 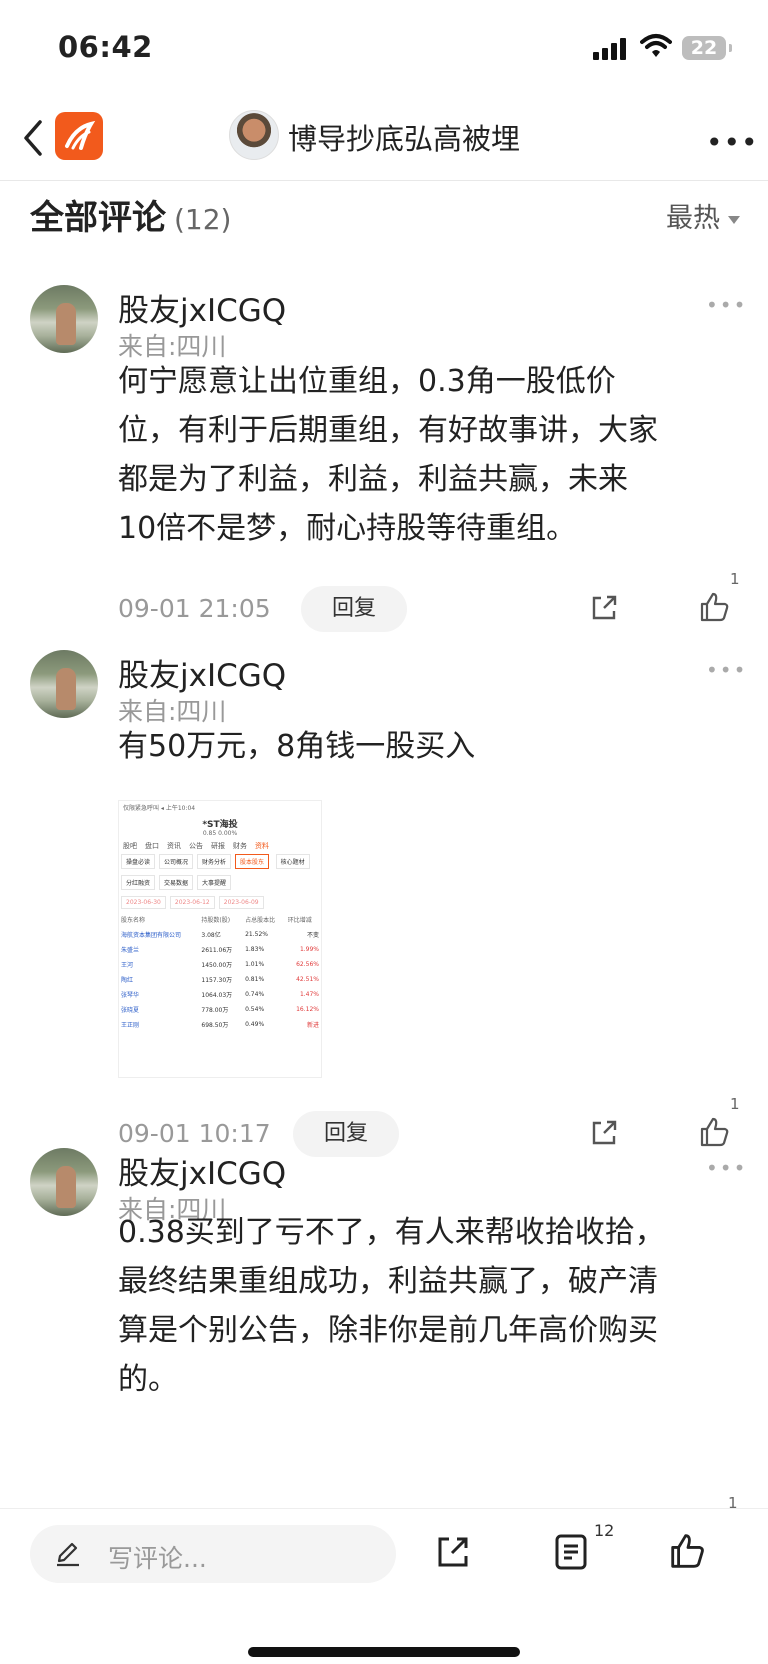 I want to click on status-bar: 06:42 22, so click(x=384, y=48).